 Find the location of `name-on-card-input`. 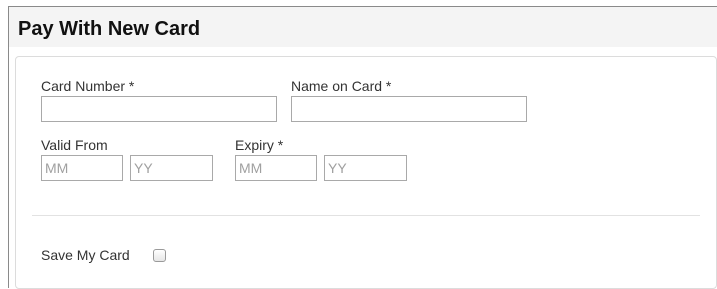

name-on-card-input is located at coordinates (409, 109).